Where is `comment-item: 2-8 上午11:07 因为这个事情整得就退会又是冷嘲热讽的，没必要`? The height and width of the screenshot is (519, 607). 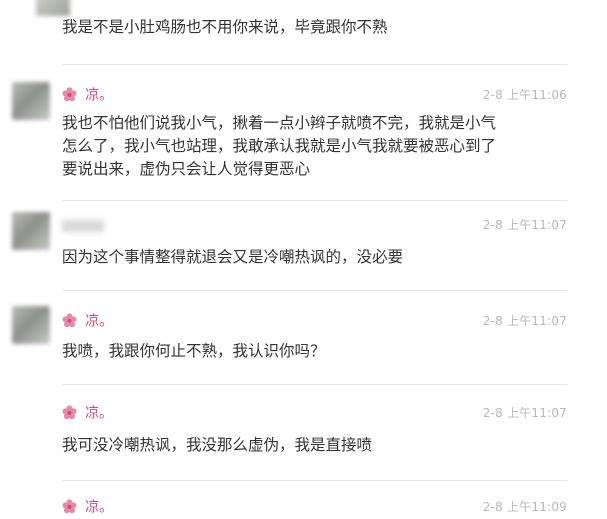
comment-item: 2-8 上午11:07 因为这个事情整得就退会又是冷嘲热讽的，没必要 is located at coordinates (314, 241).